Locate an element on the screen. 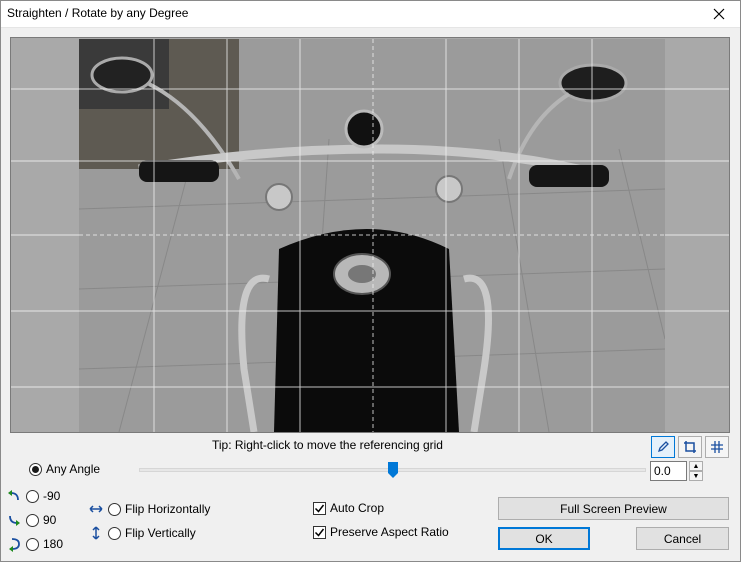  close-icon is located at coordinates (719, 14).